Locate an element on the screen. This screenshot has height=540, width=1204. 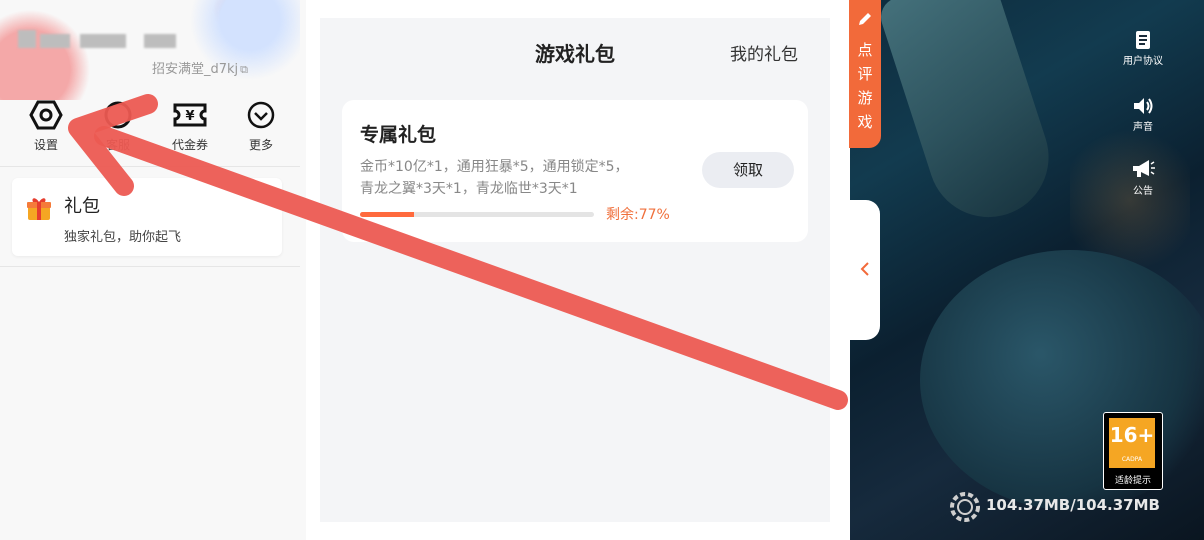
package-title: 专属礼包 is located at coordinates (398, 135).